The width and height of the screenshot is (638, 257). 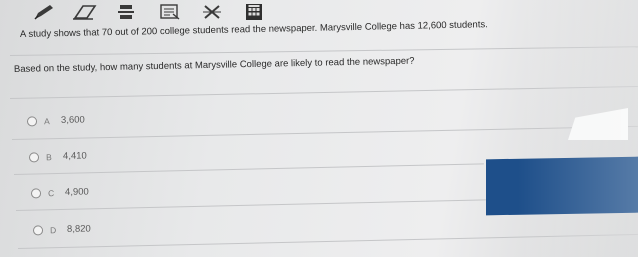 What do you see at coordinates (598, 124) in the screenshot?
I see `screen-glare-highlight` at bounding box center [598, 124].